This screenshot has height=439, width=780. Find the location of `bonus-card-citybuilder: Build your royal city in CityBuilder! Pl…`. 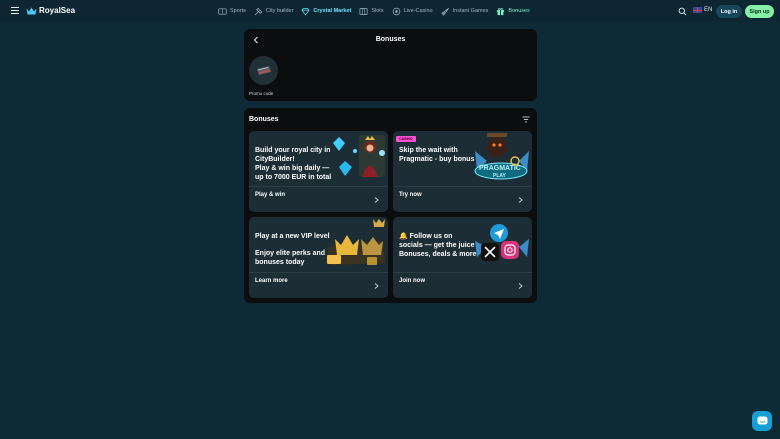

bonus-card-citybuilder: Build your royal city in CityBuilder! Pl… is located at coordinates (318, 171).